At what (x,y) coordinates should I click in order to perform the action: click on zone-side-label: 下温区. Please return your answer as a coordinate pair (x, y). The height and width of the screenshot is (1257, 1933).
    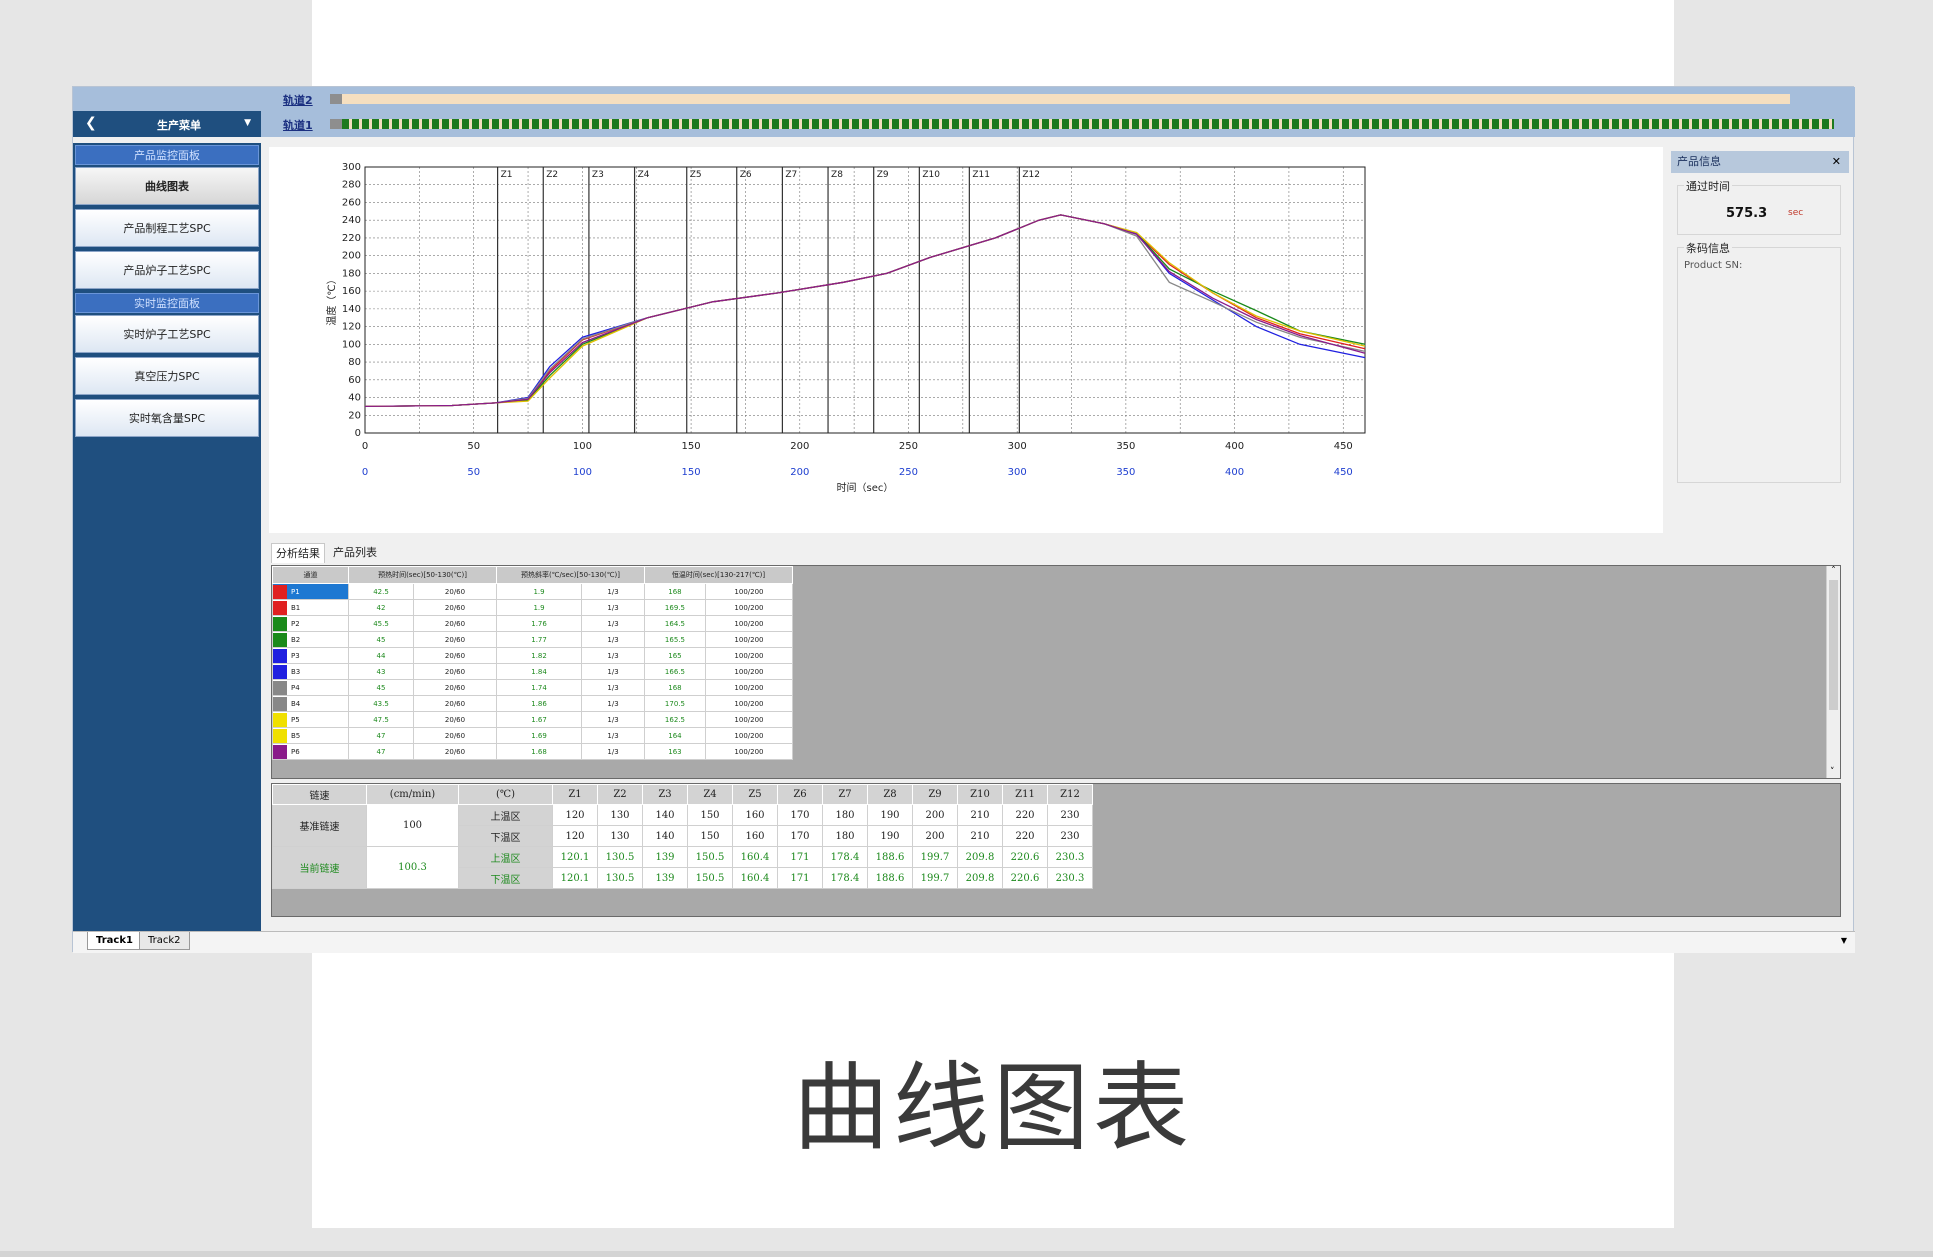
    Looking at the image, I should click on (505, 878).